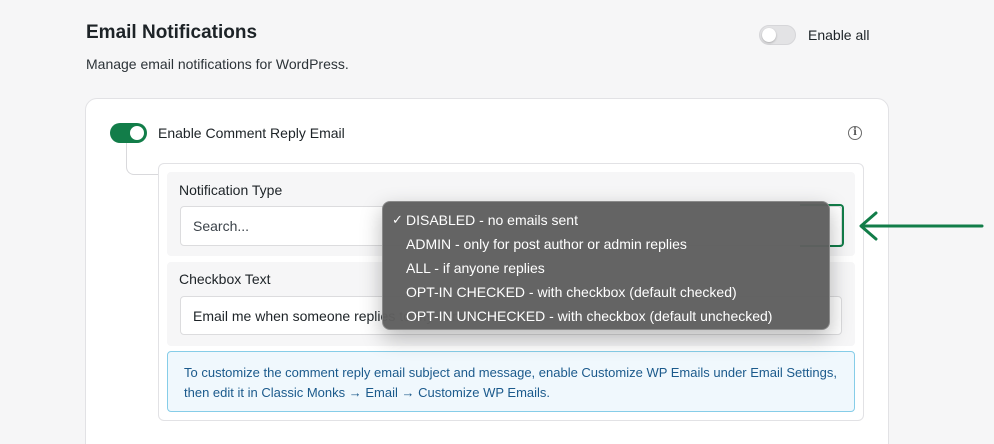 This screenshot has width=994, height=444. Describe the element at coordinates (839, 35) in the screenshot. I see `enable-all-label: Enable all` at that location.